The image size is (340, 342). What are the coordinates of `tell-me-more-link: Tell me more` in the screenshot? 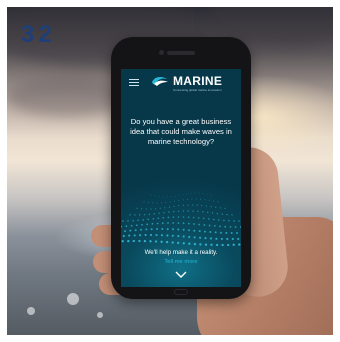 It's located at (181, 262).